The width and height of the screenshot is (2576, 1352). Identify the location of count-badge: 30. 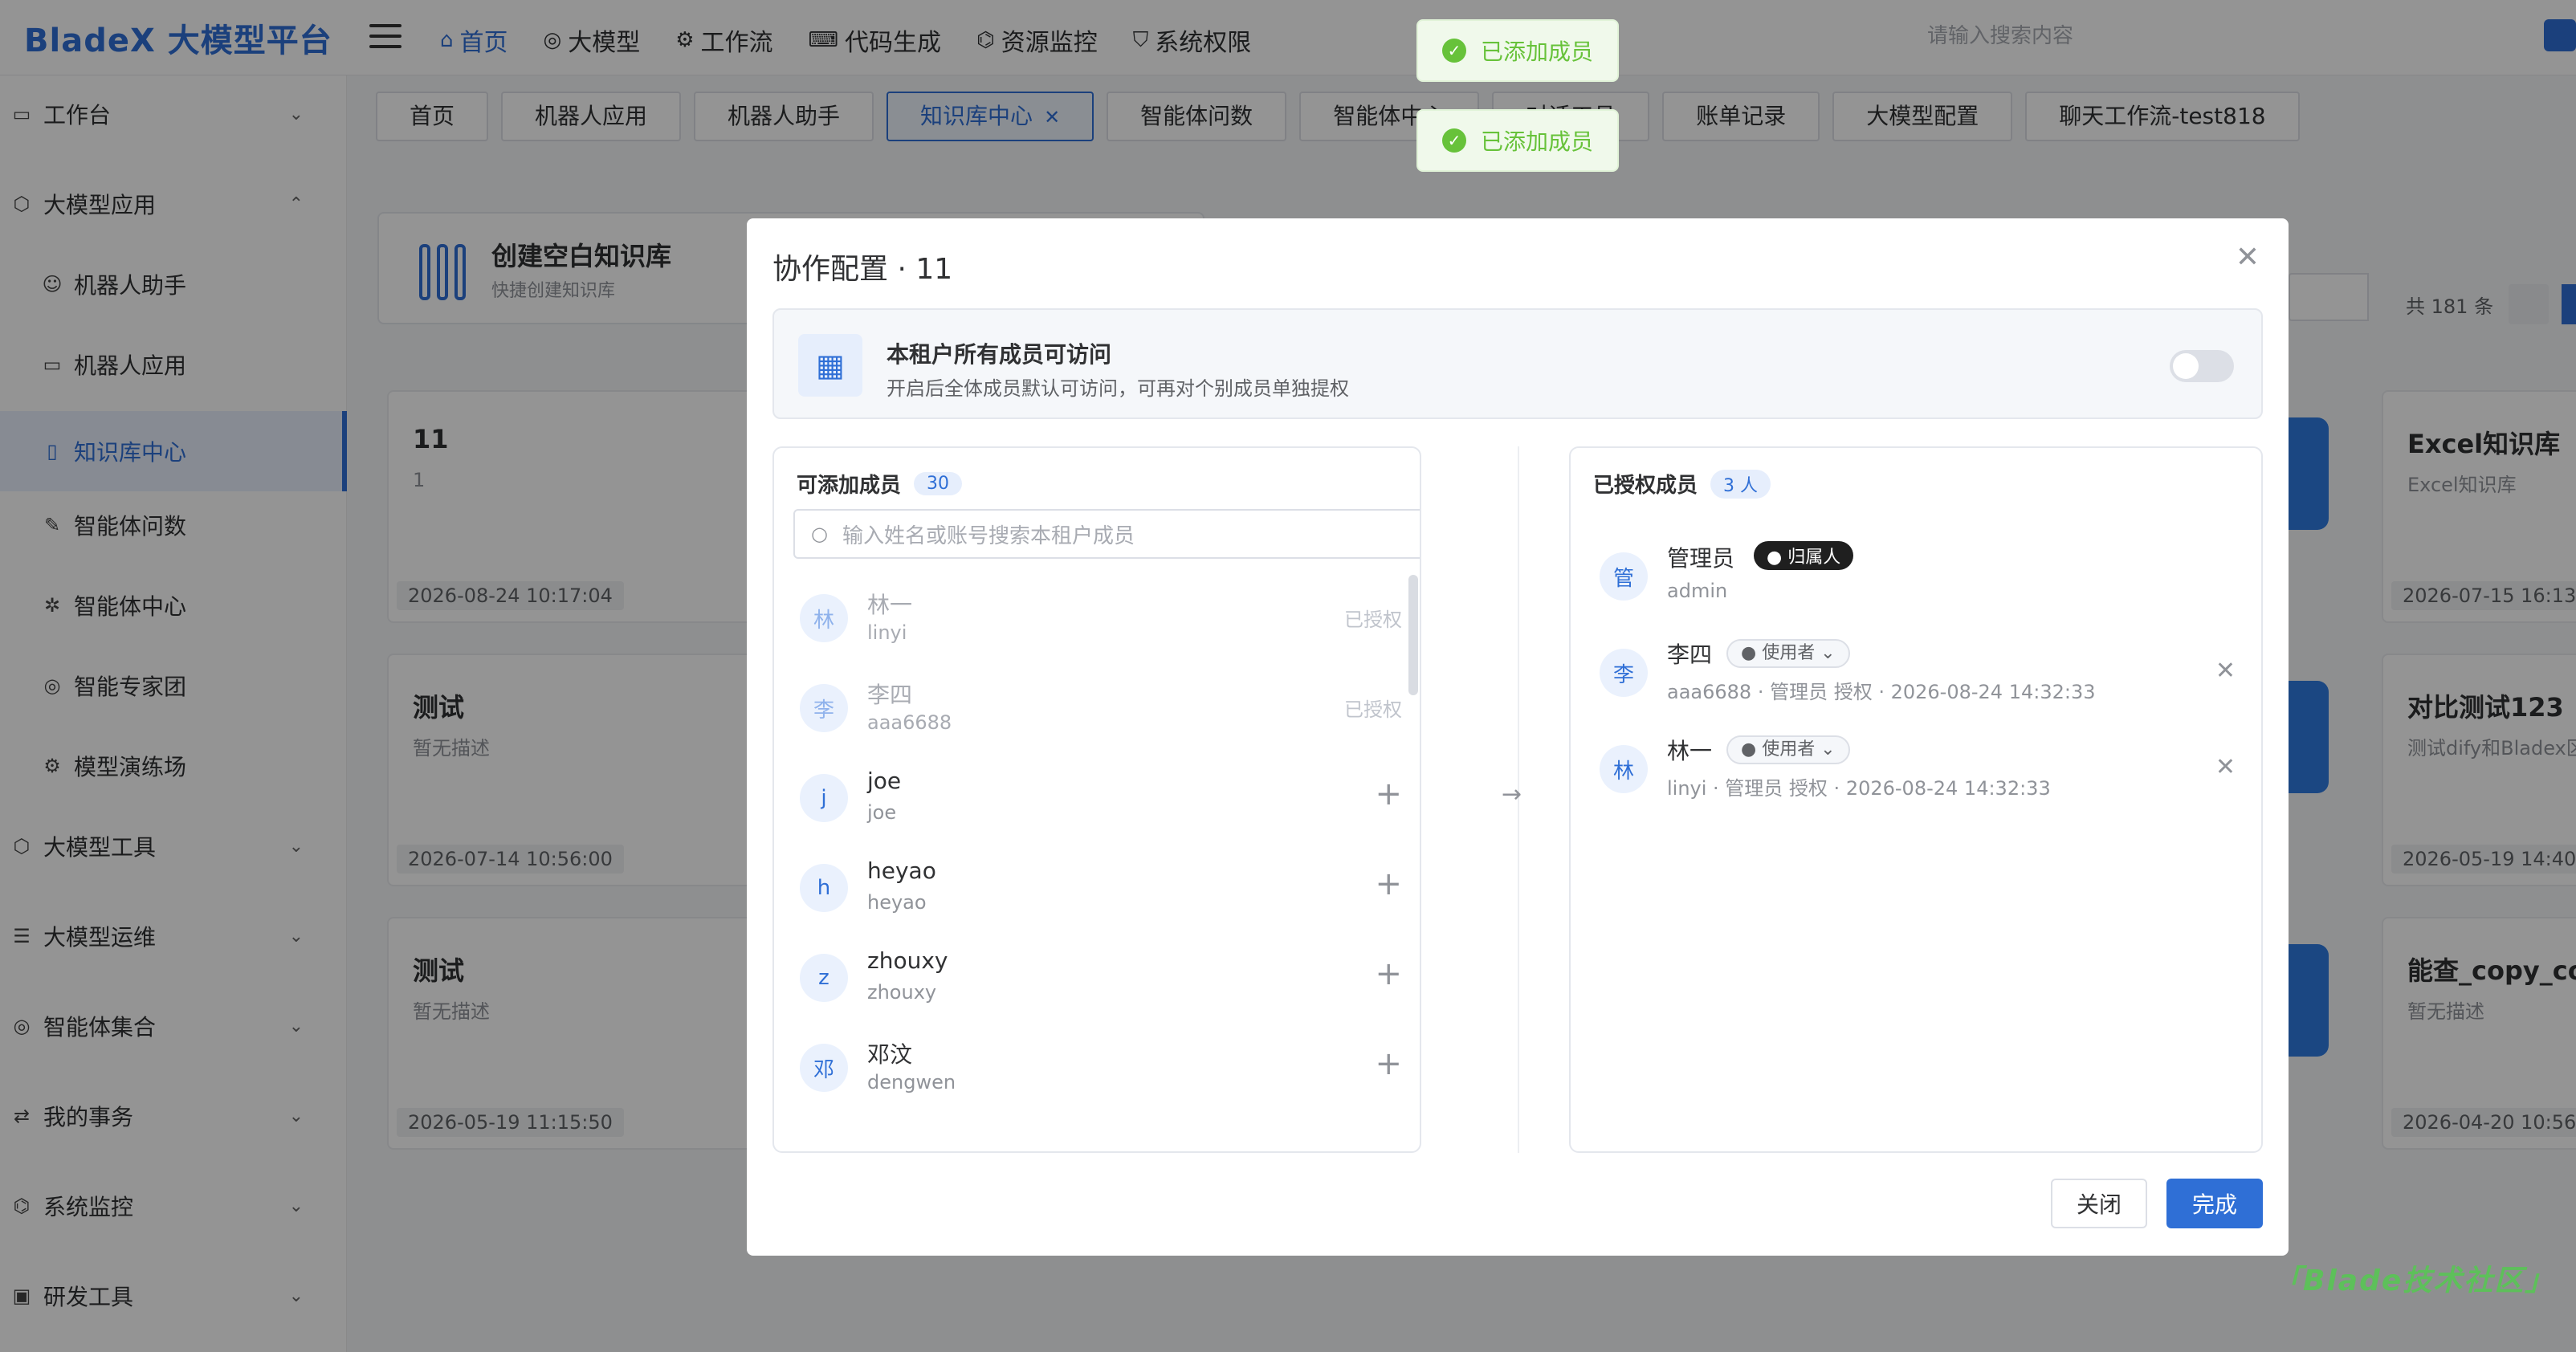
(938, 483).